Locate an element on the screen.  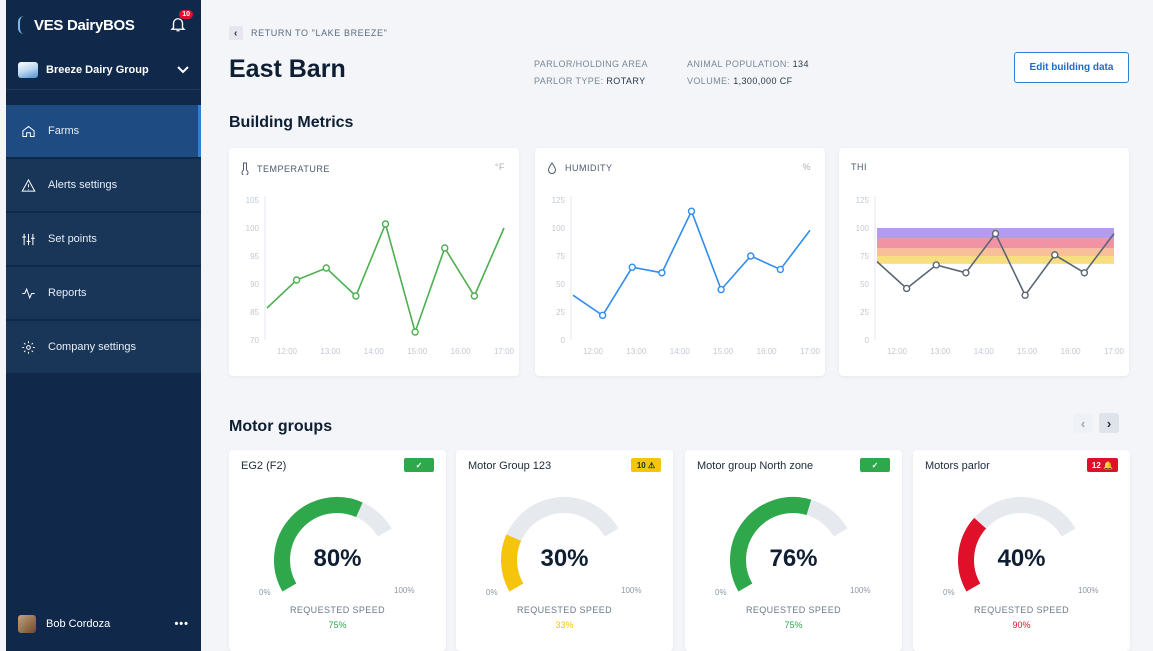
chart-title: TEMPERATURE is located at coordinates (293, 168).